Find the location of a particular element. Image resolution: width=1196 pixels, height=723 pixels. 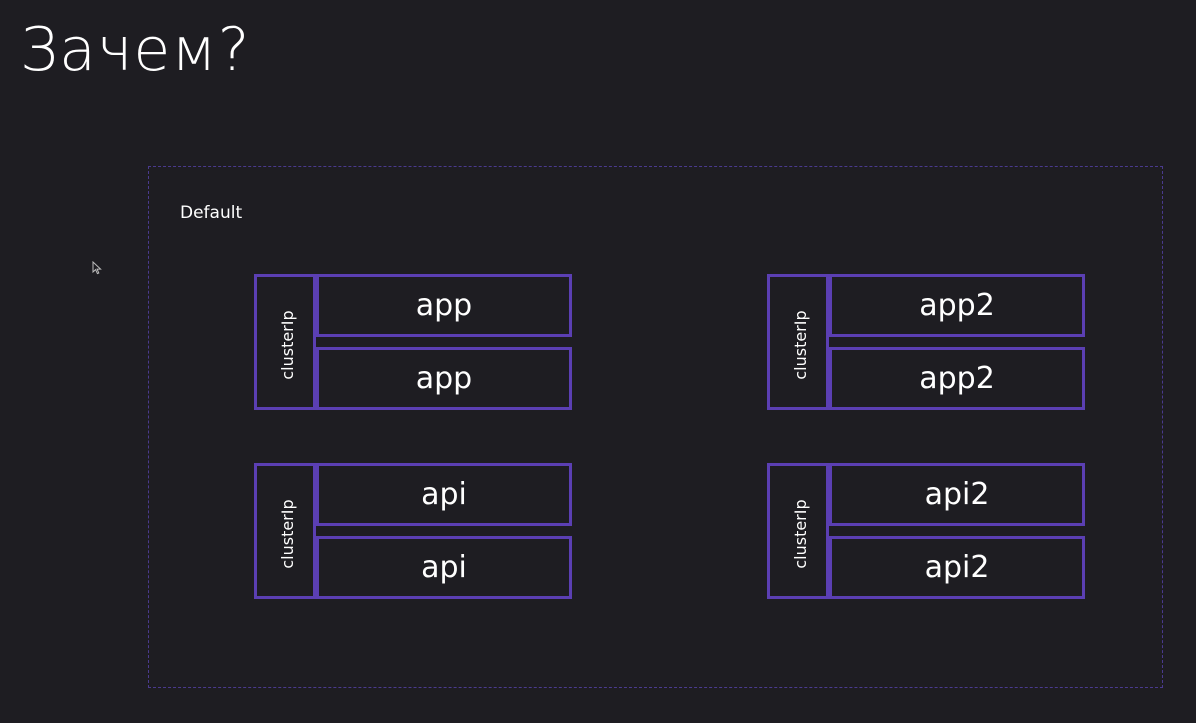

service-app2: clusterIp app2 app2 is located at coordinates (926, 342).